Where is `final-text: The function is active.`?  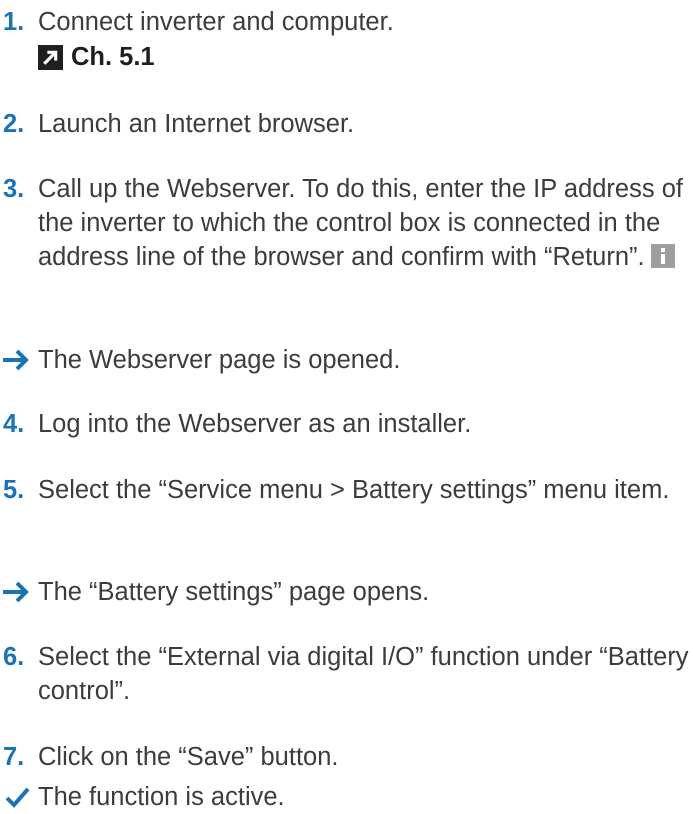
final-text: The function is active. is located at coordinates (161, 797).